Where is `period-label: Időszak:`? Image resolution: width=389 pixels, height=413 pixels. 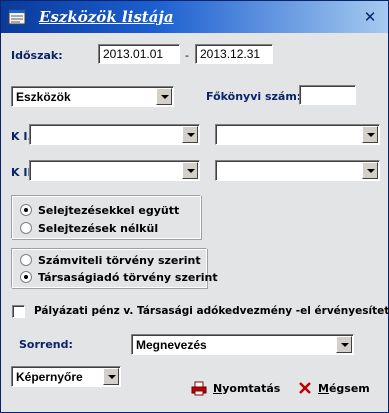 period-label: Időszak: is located at coordinates (37, 55).